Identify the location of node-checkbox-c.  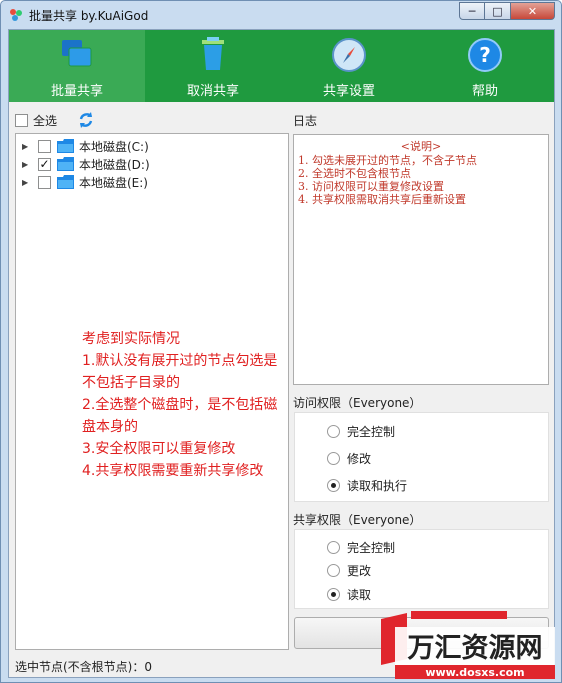
(44, 146).